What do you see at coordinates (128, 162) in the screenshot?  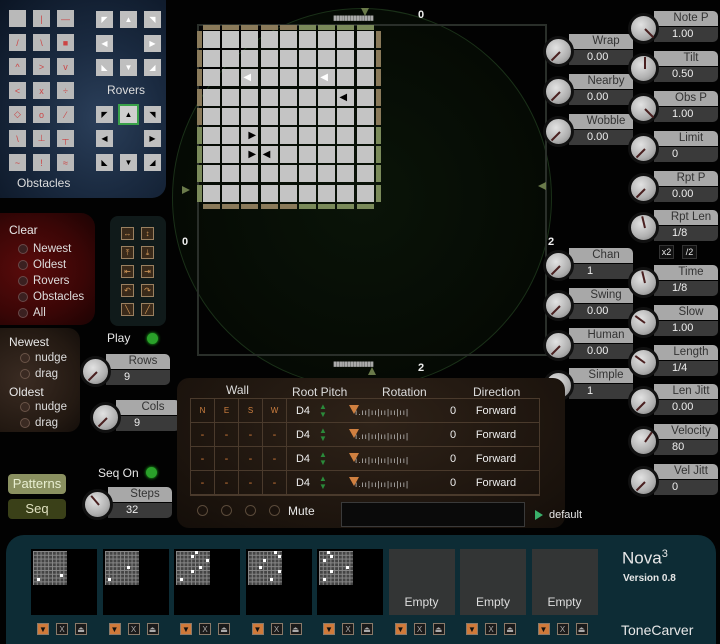 I see `rover-button: ▼` at bounding box center [128, 162].